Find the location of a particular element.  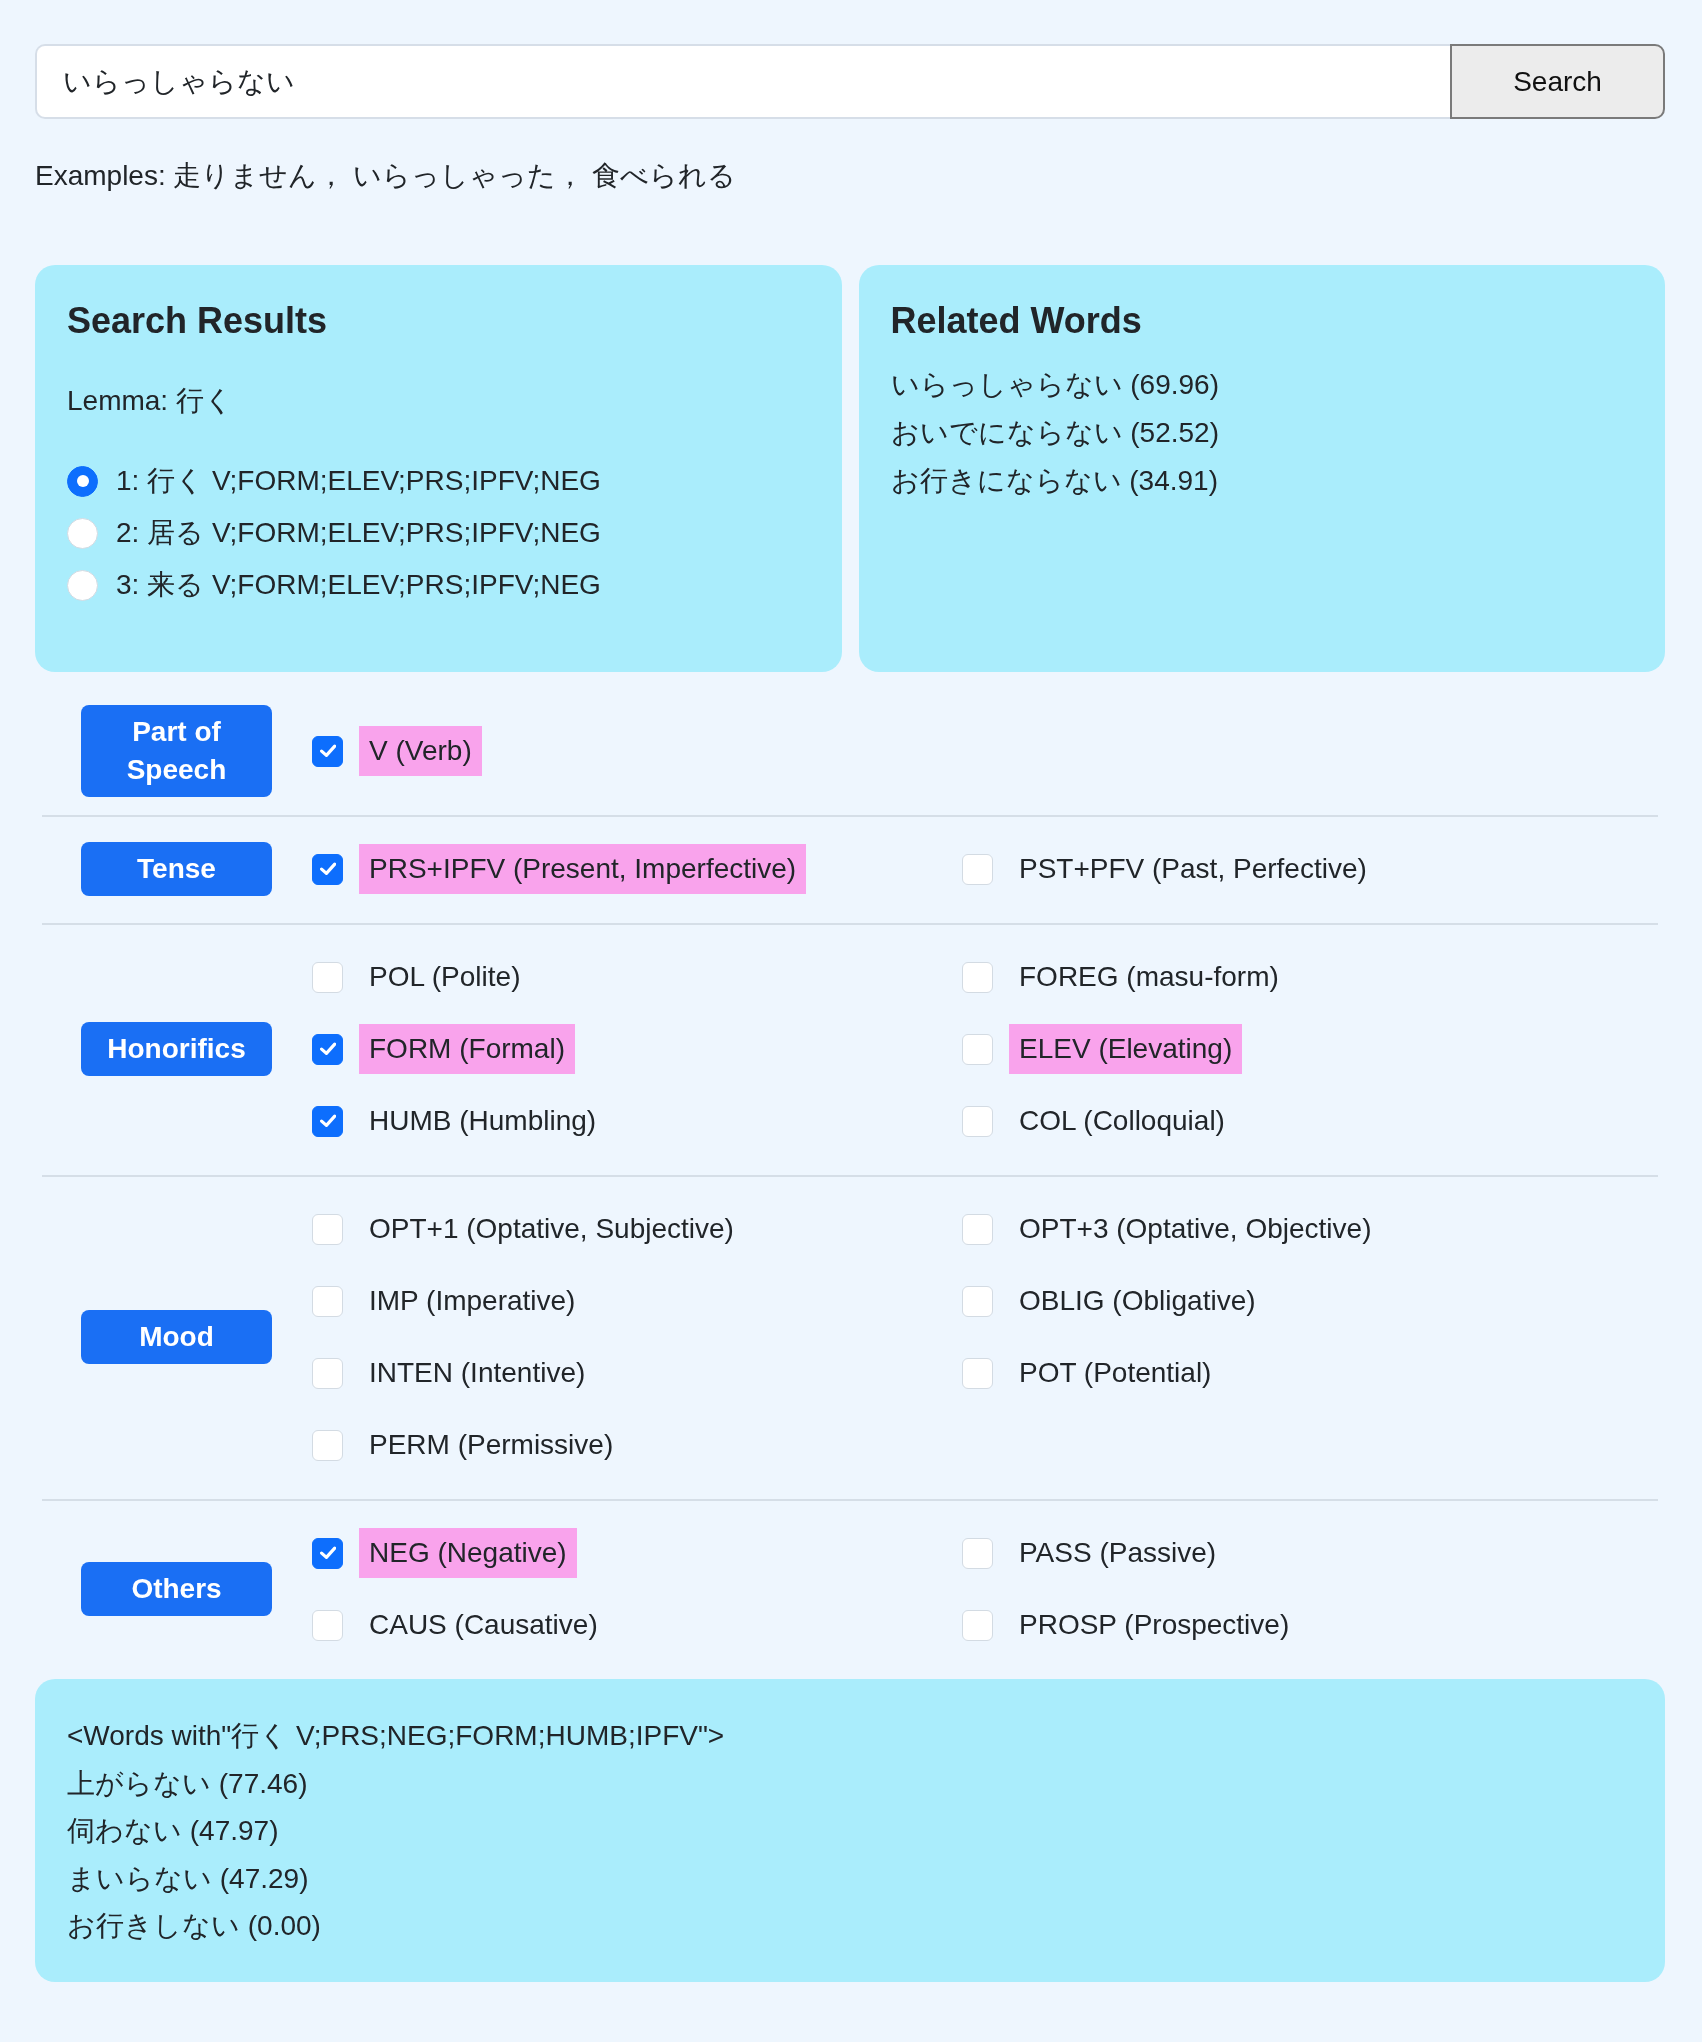

option-label: OPT+1 (Optative, Subjective) is located at coordinates (551, 1229).